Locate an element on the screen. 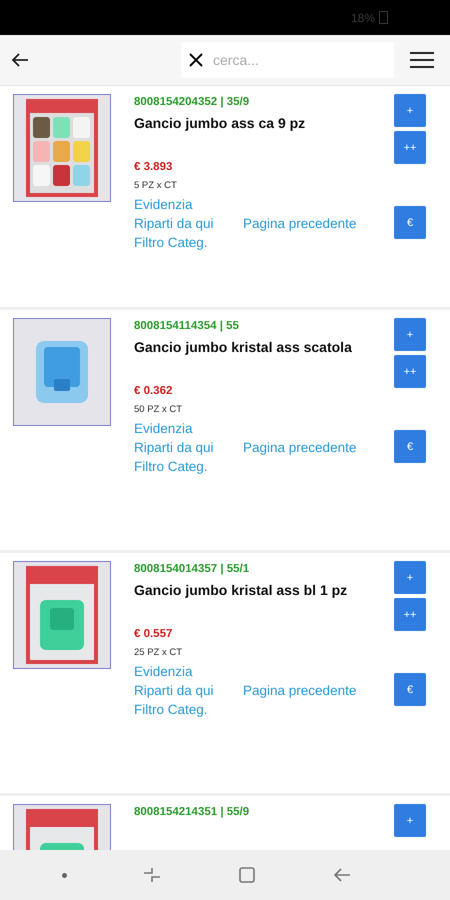  home-icon is located at coordinates (247, 875).